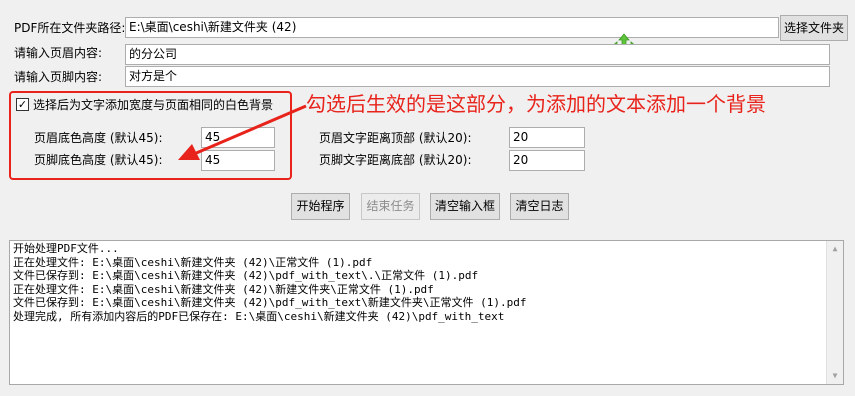  I want to click on annotation-arrow, so click(242, 132).